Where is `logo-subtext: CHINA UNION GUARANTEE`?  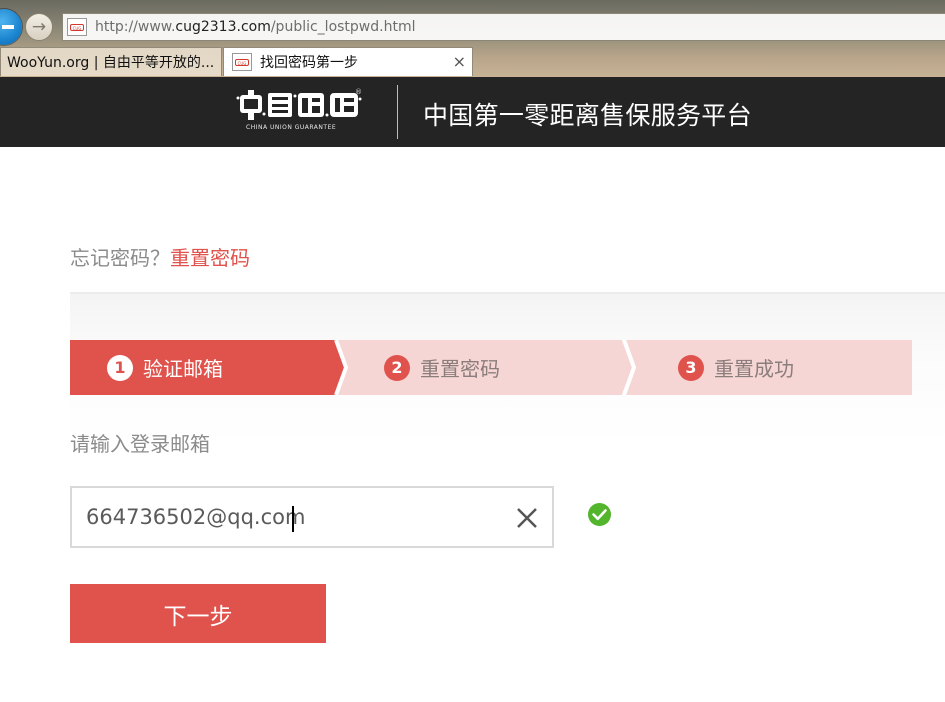
logo-subtext: CHINA UNION GUARANTEE is located at coordinates (291, 127).